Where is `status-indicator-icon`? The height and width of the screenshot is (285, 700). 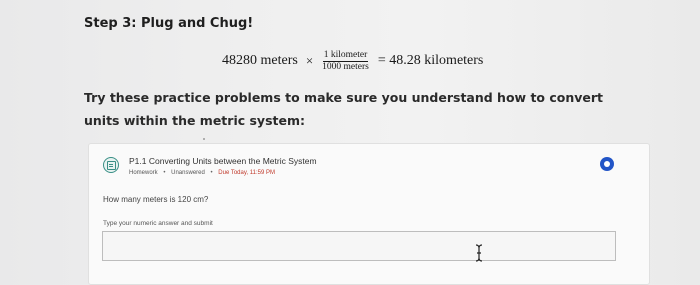 status-indicator-icon is located at coordinates (607, 164).